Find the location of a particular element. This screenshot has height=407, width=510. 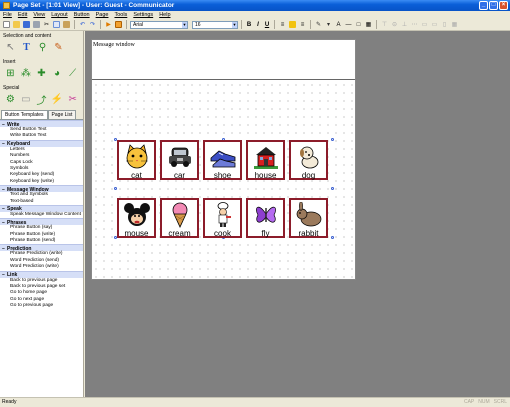

save-icon is located at coordinates (26, 24).